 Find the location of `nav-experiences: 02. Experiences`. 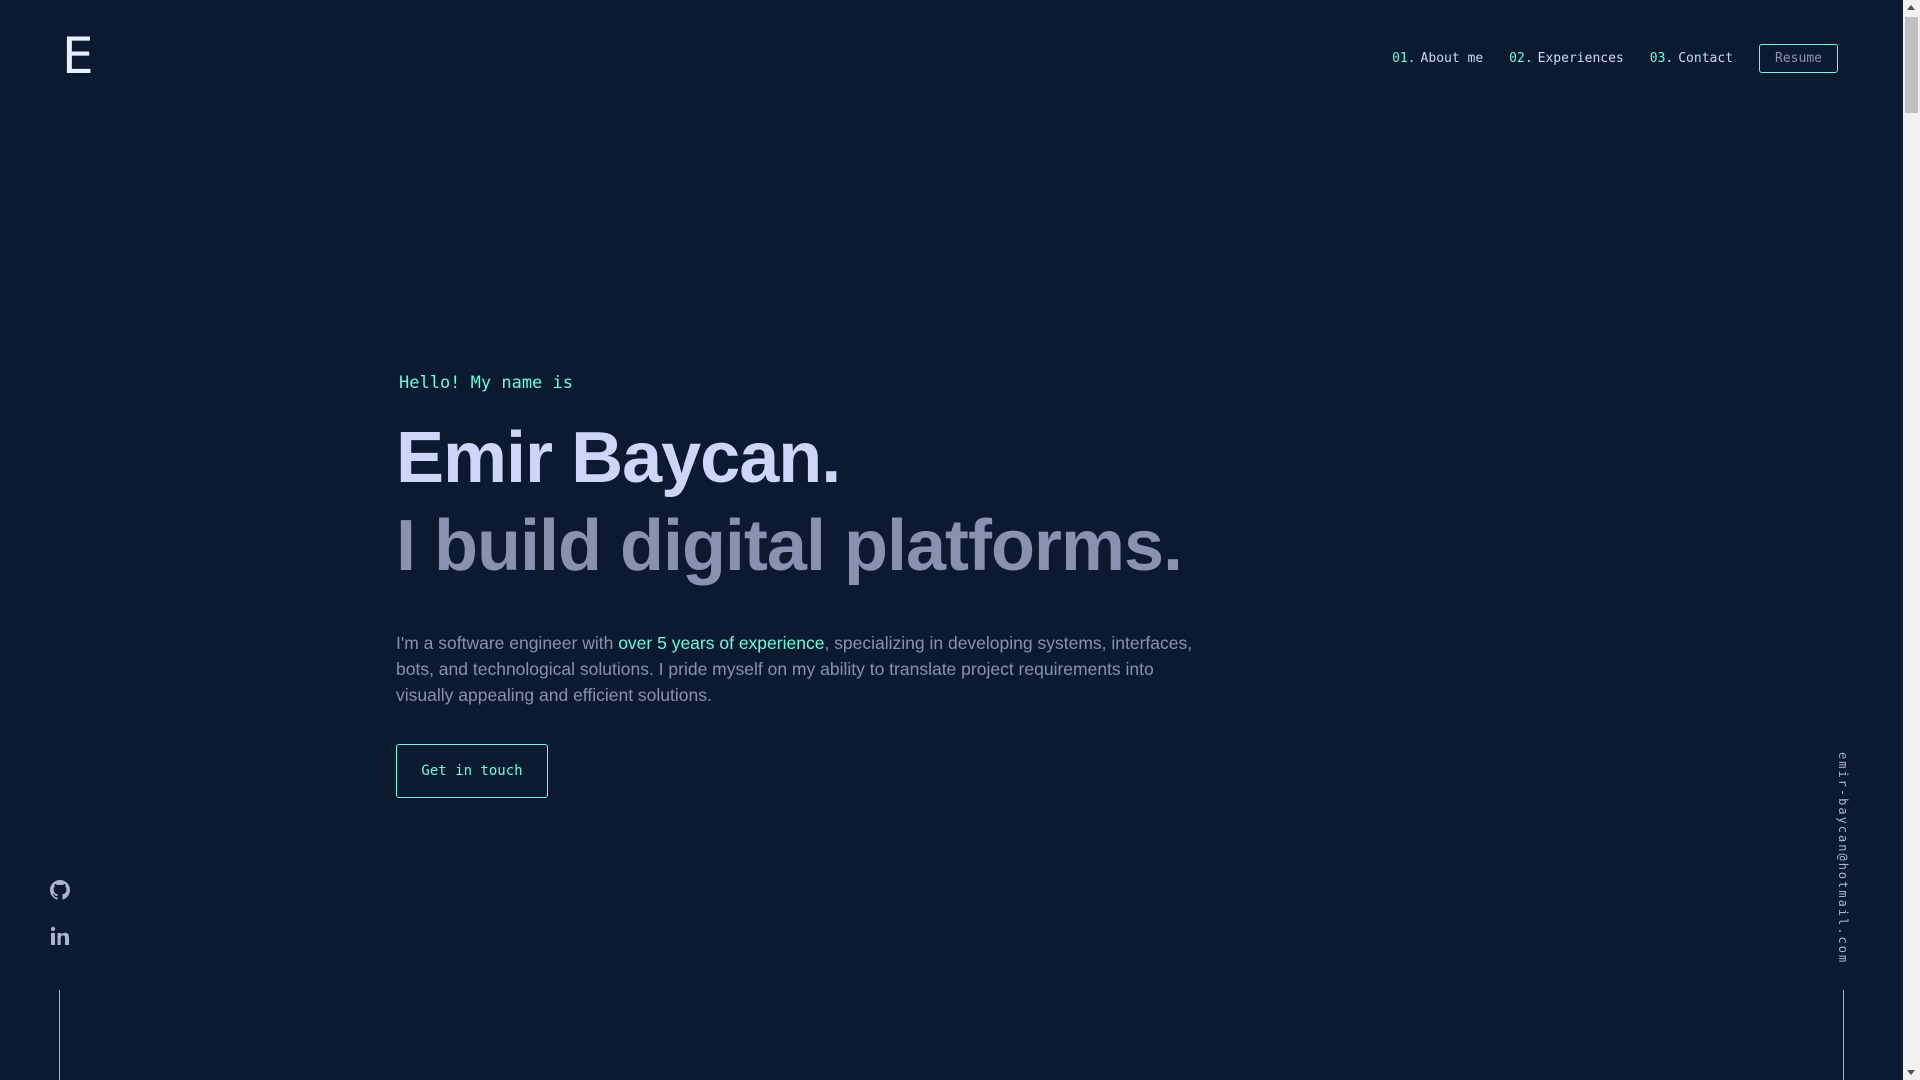

nav-experiences: 02. Experiences is located at coordinates (1566, 58).